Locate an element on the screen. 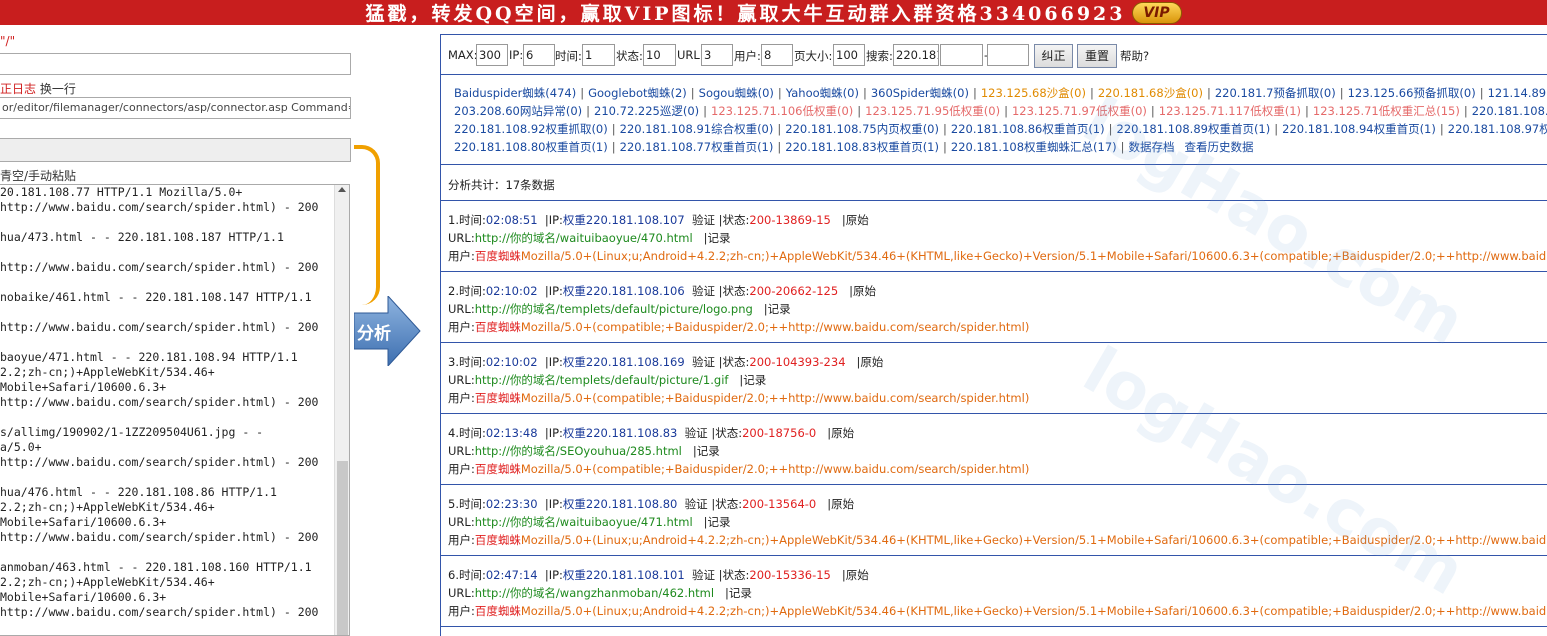 This screenshot has height=636, width=1547. record-time: 02:13:48 is located at coordinates (512, 433).